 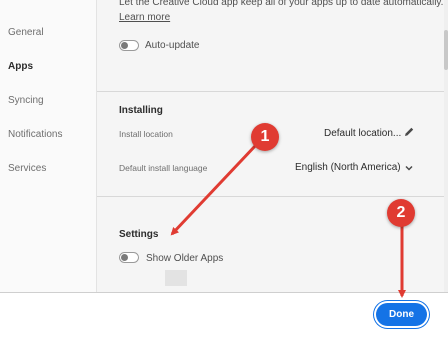 I want to click on sidebar-item-services: Services, so click(x=27, y=168).